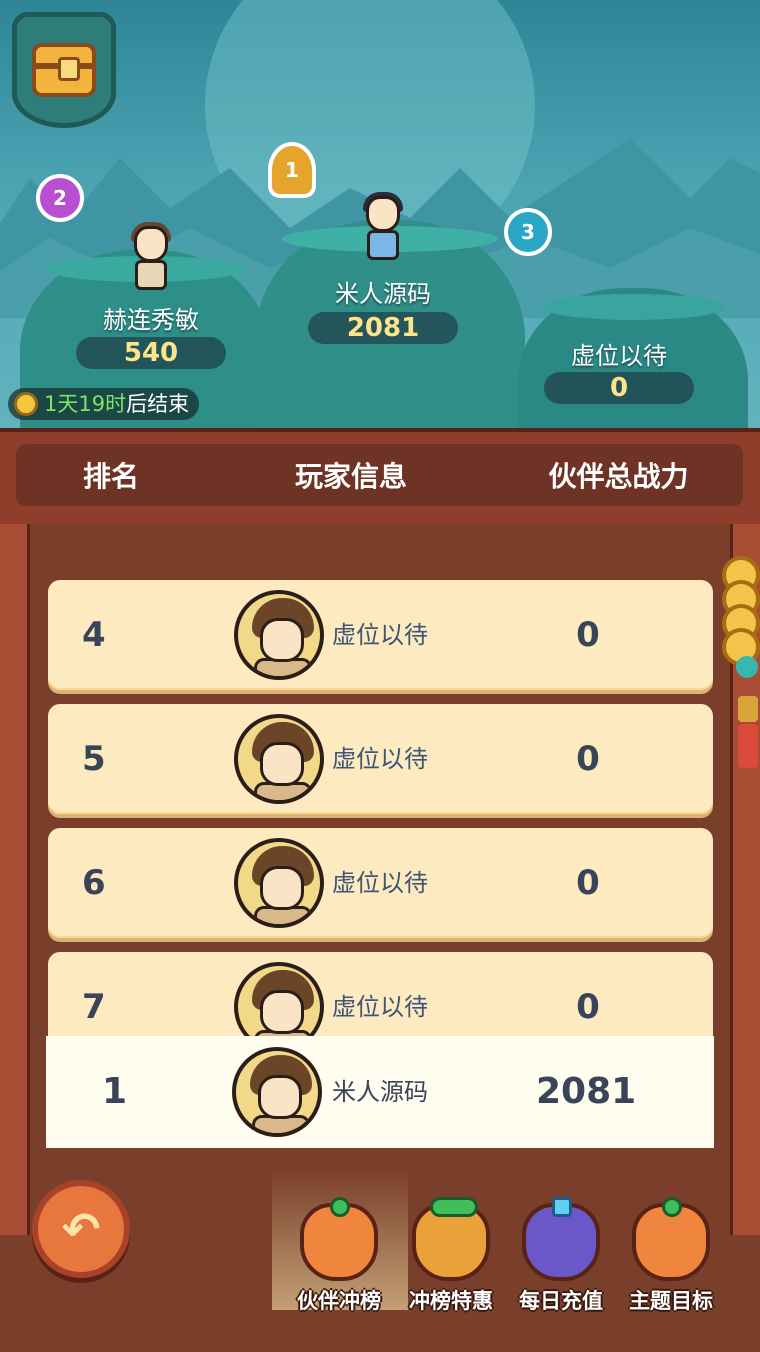  What do you see at coordinates (382, 229) in the screenshot?
I see `first-player-character` at bounding box center [382, 229].